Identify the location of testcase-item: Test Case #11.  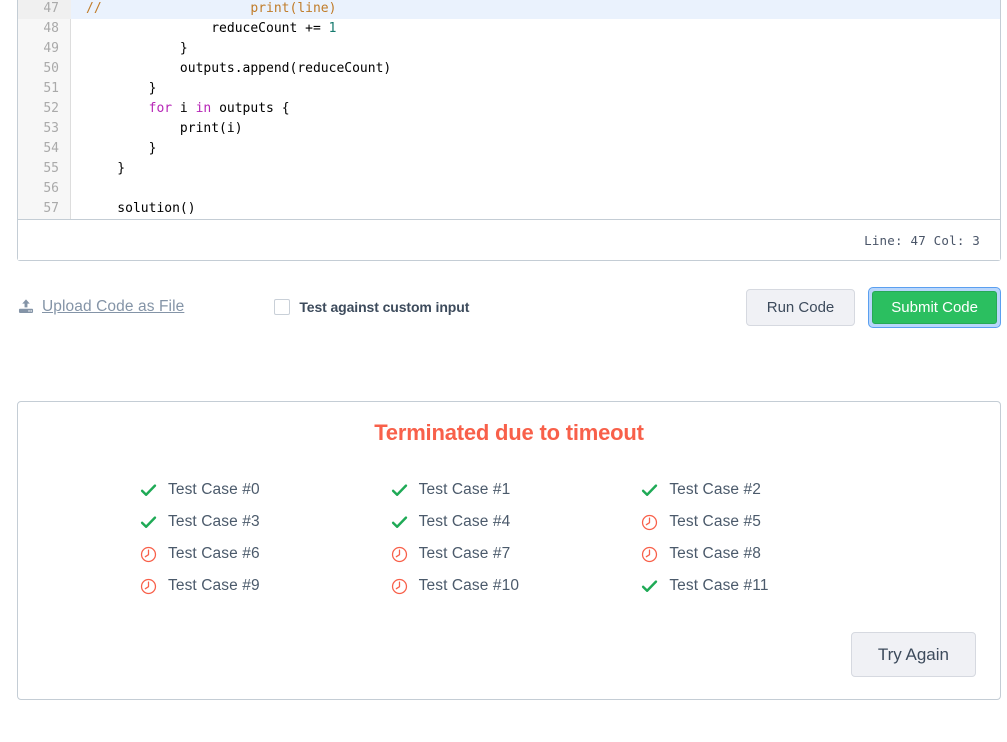
(766, 586).